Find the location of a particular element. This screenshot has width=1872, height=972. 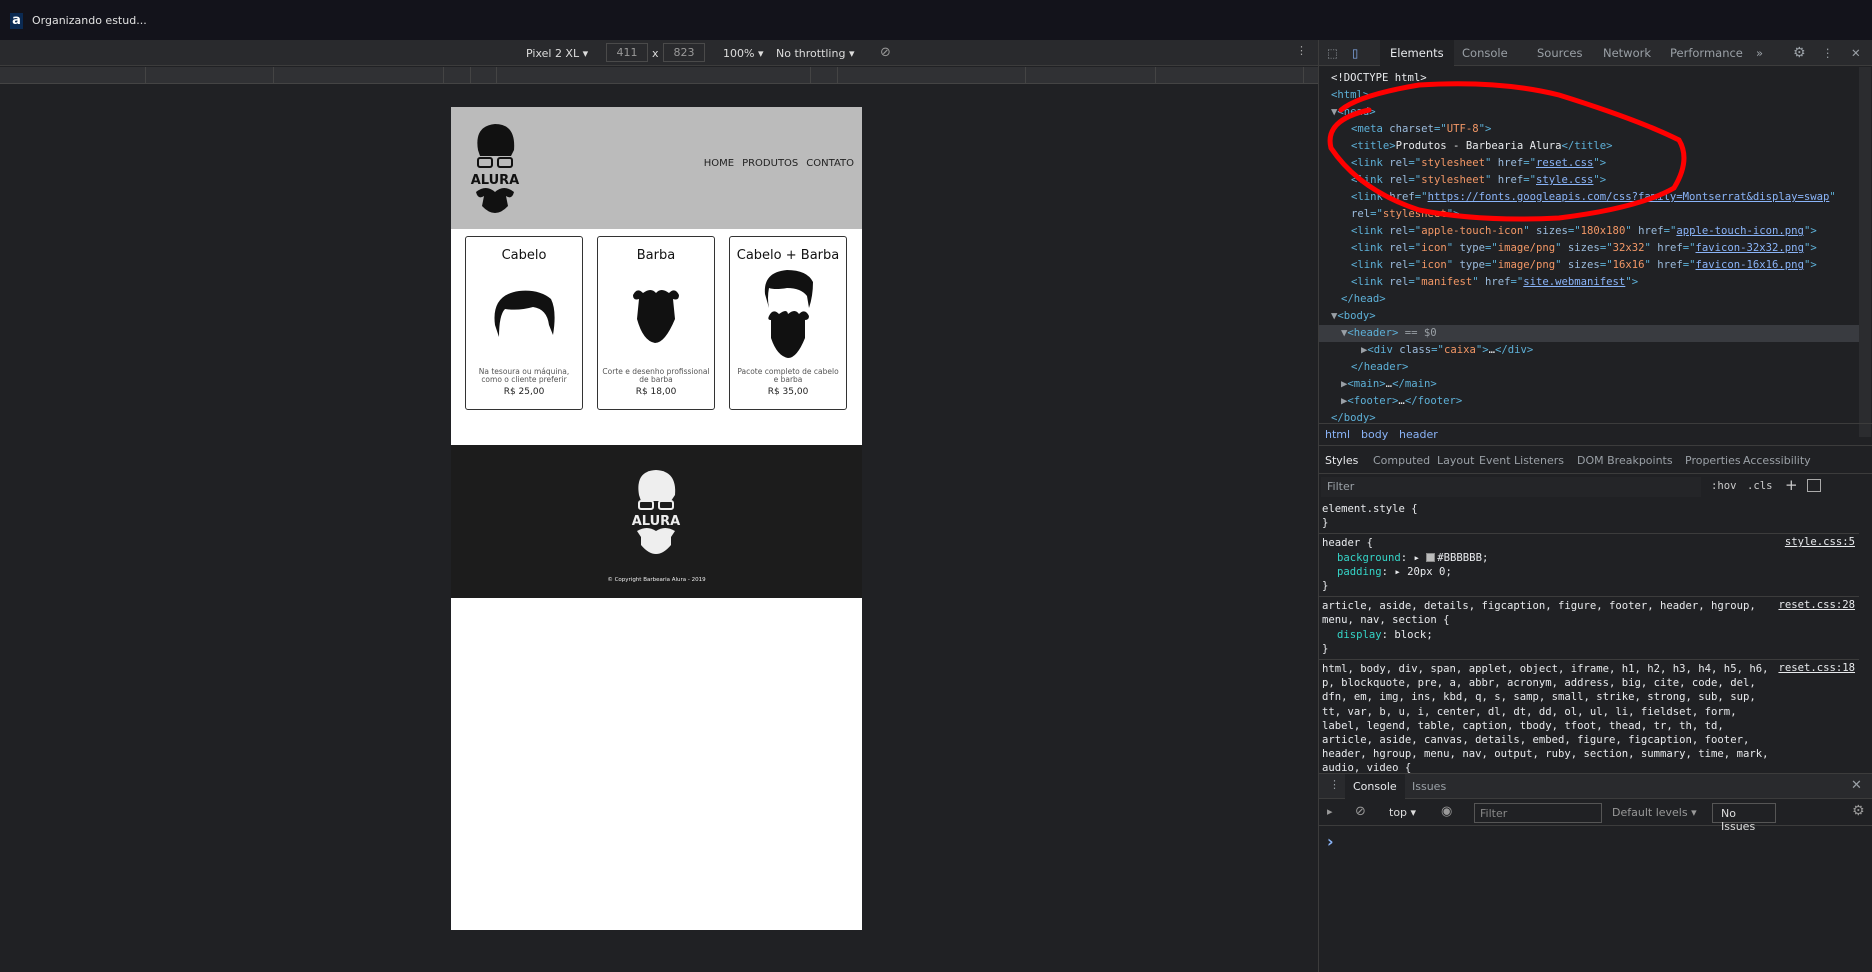

dom-tree-node: <link rel="stylesheet" href="style.css"> is located at coordinates (1589, 180).